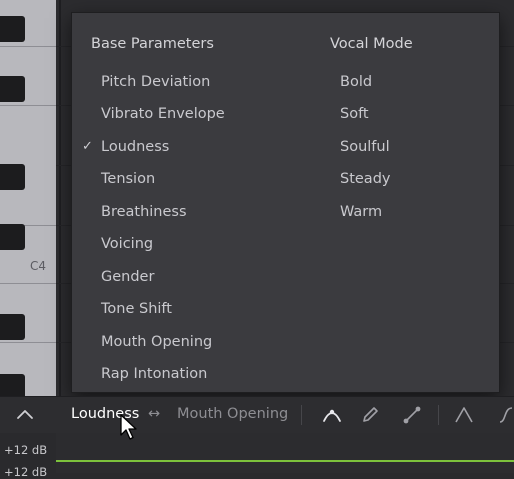 This screenshot has height=479, width=514. Describe the element at coordinates (156, 342) in the screenshot. I see `menu-item-mouth-opening: Mouth Opening` at that location.